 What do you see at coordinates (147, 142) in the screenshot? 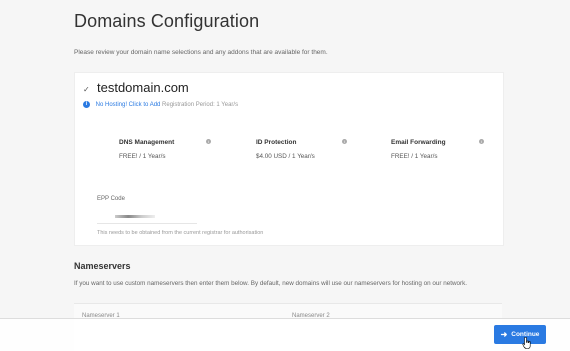
I see `addon-name: DNS Management` at bounding box center [147, 142].